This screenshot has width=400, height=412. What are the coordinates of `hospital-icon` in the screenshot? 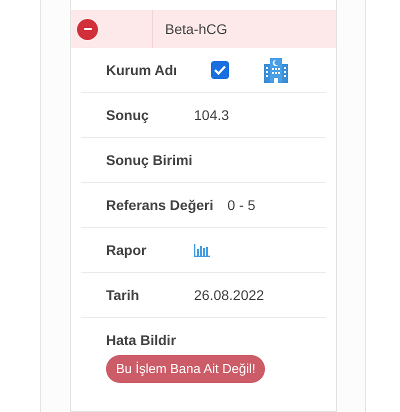 It's located at (276, 70).